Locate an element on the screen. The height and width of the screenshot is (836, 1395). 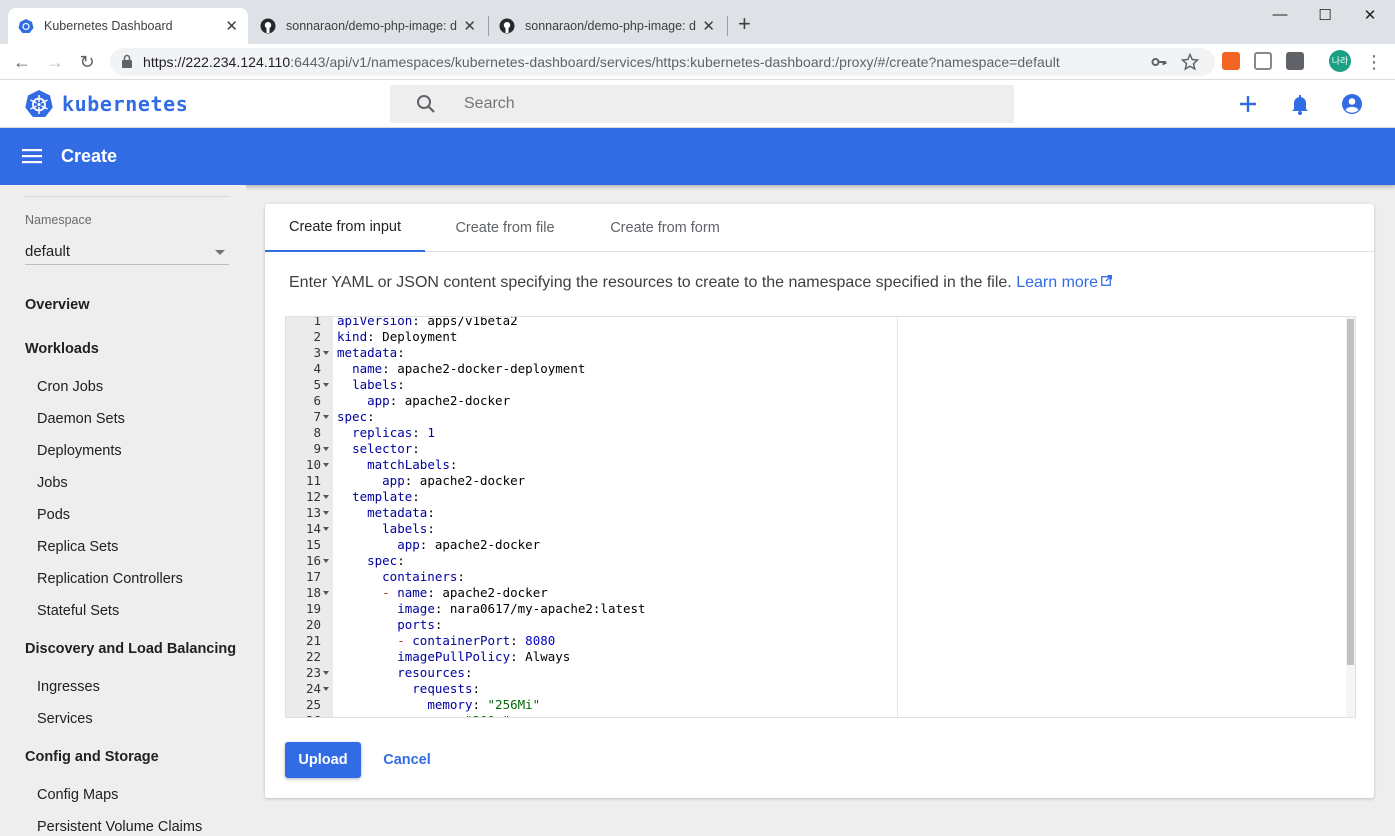
reload-icon: ↻ is located at coordinates (87, 62).